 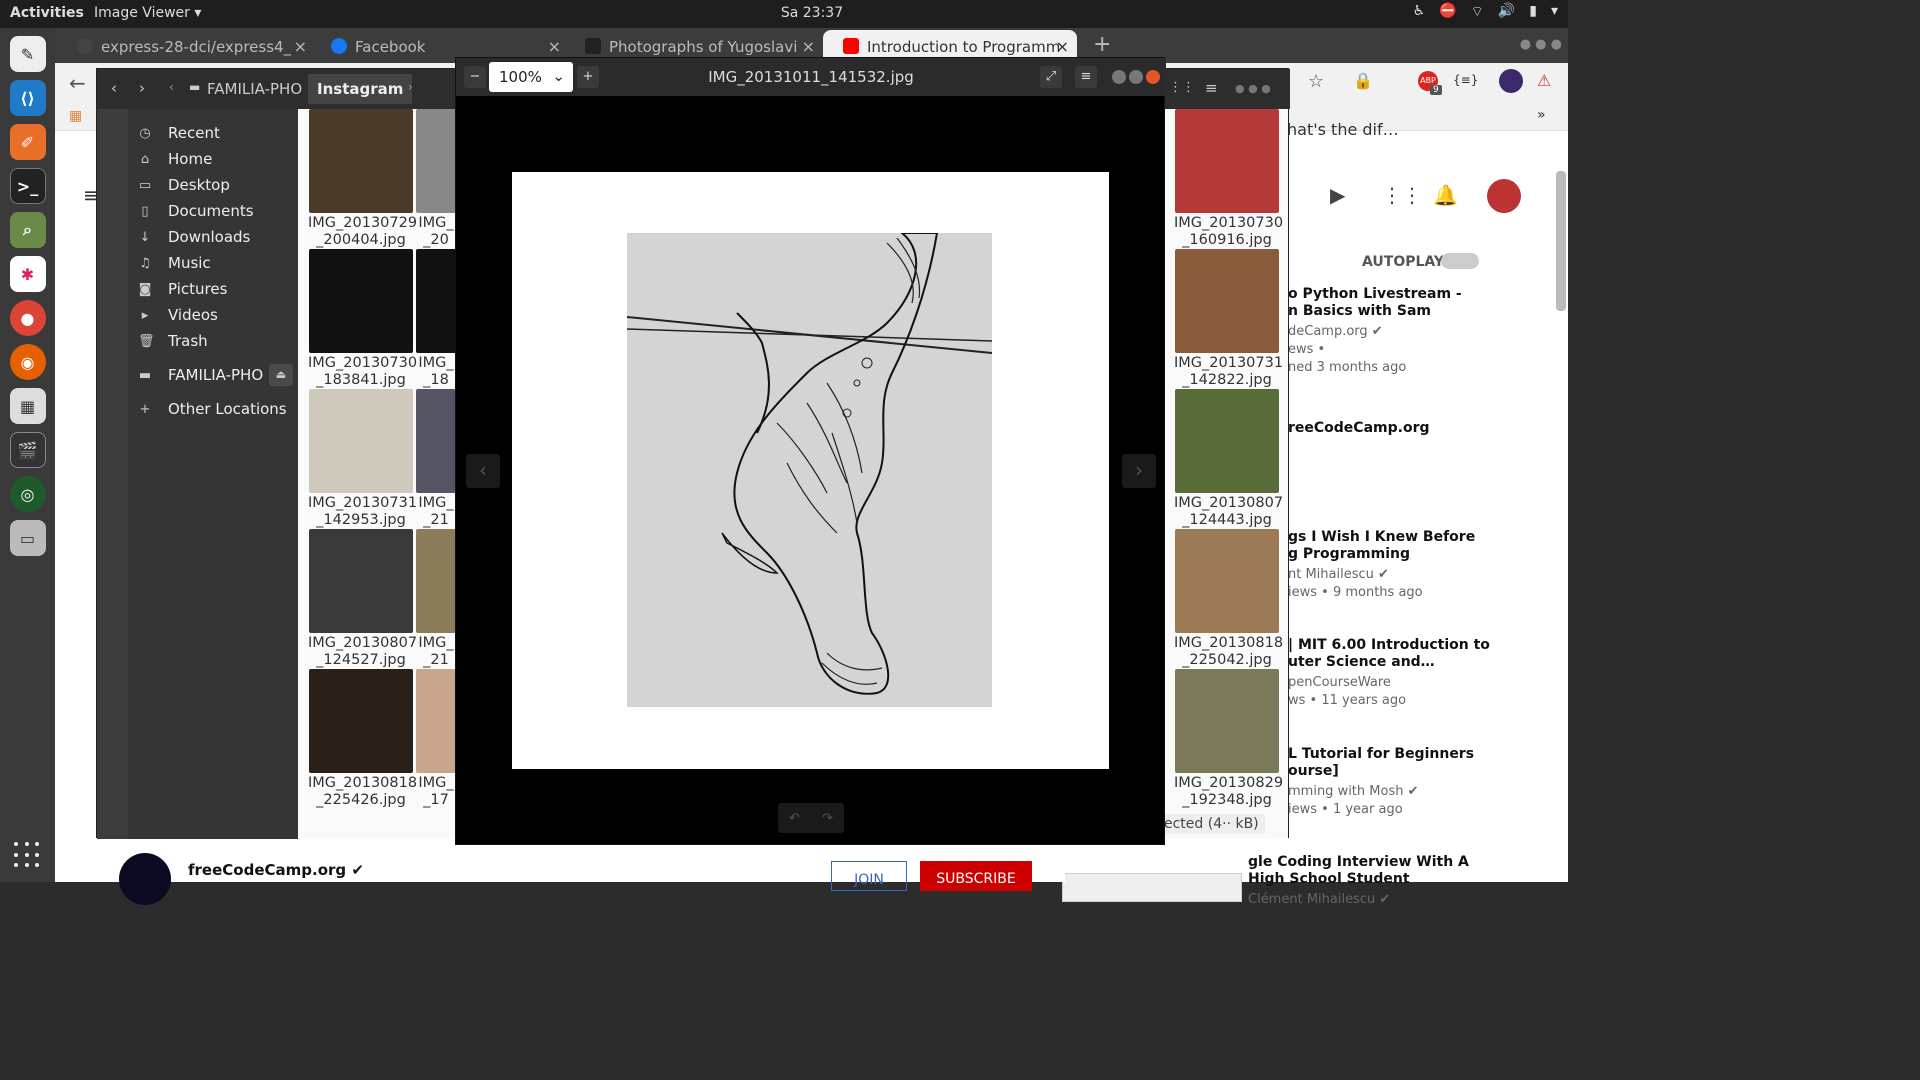 What do you see at coordinates (276, 870) in the screenshot?
I see `channel-name: freeCodeCamp.org ✔` at bounding box center [276, 870].